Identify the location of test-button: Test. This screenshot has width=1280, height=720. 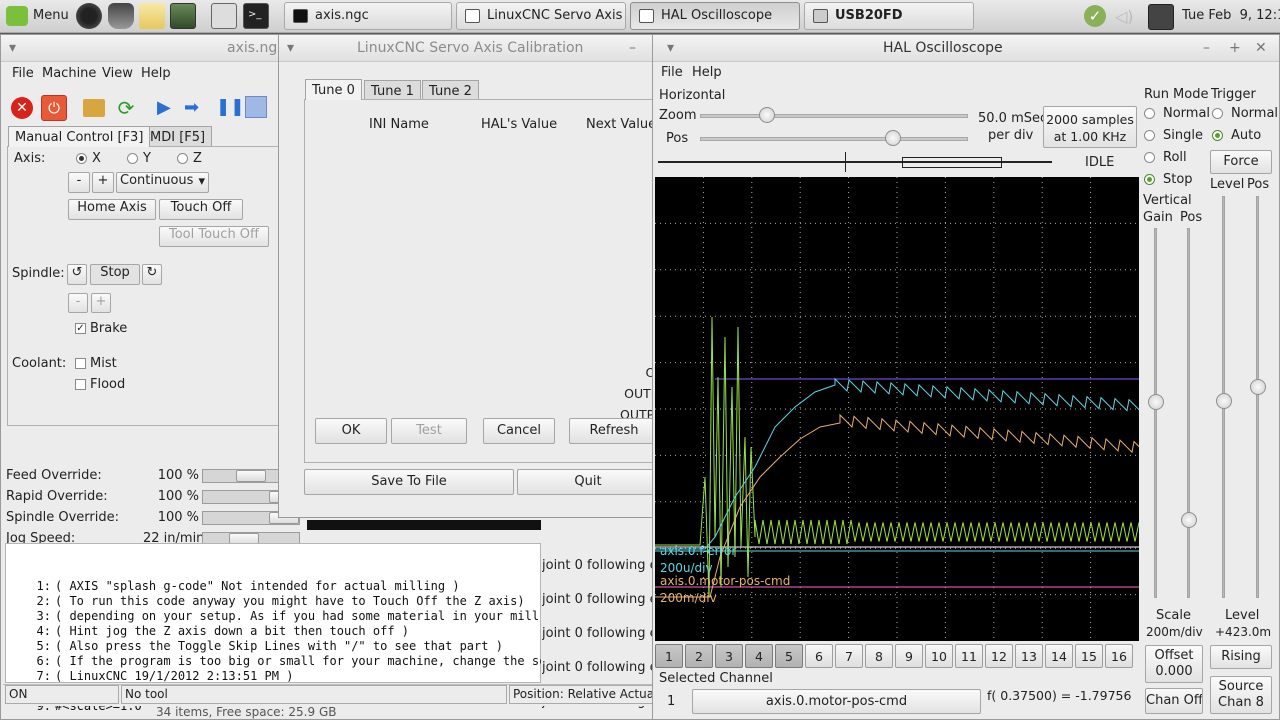
(429, 431).